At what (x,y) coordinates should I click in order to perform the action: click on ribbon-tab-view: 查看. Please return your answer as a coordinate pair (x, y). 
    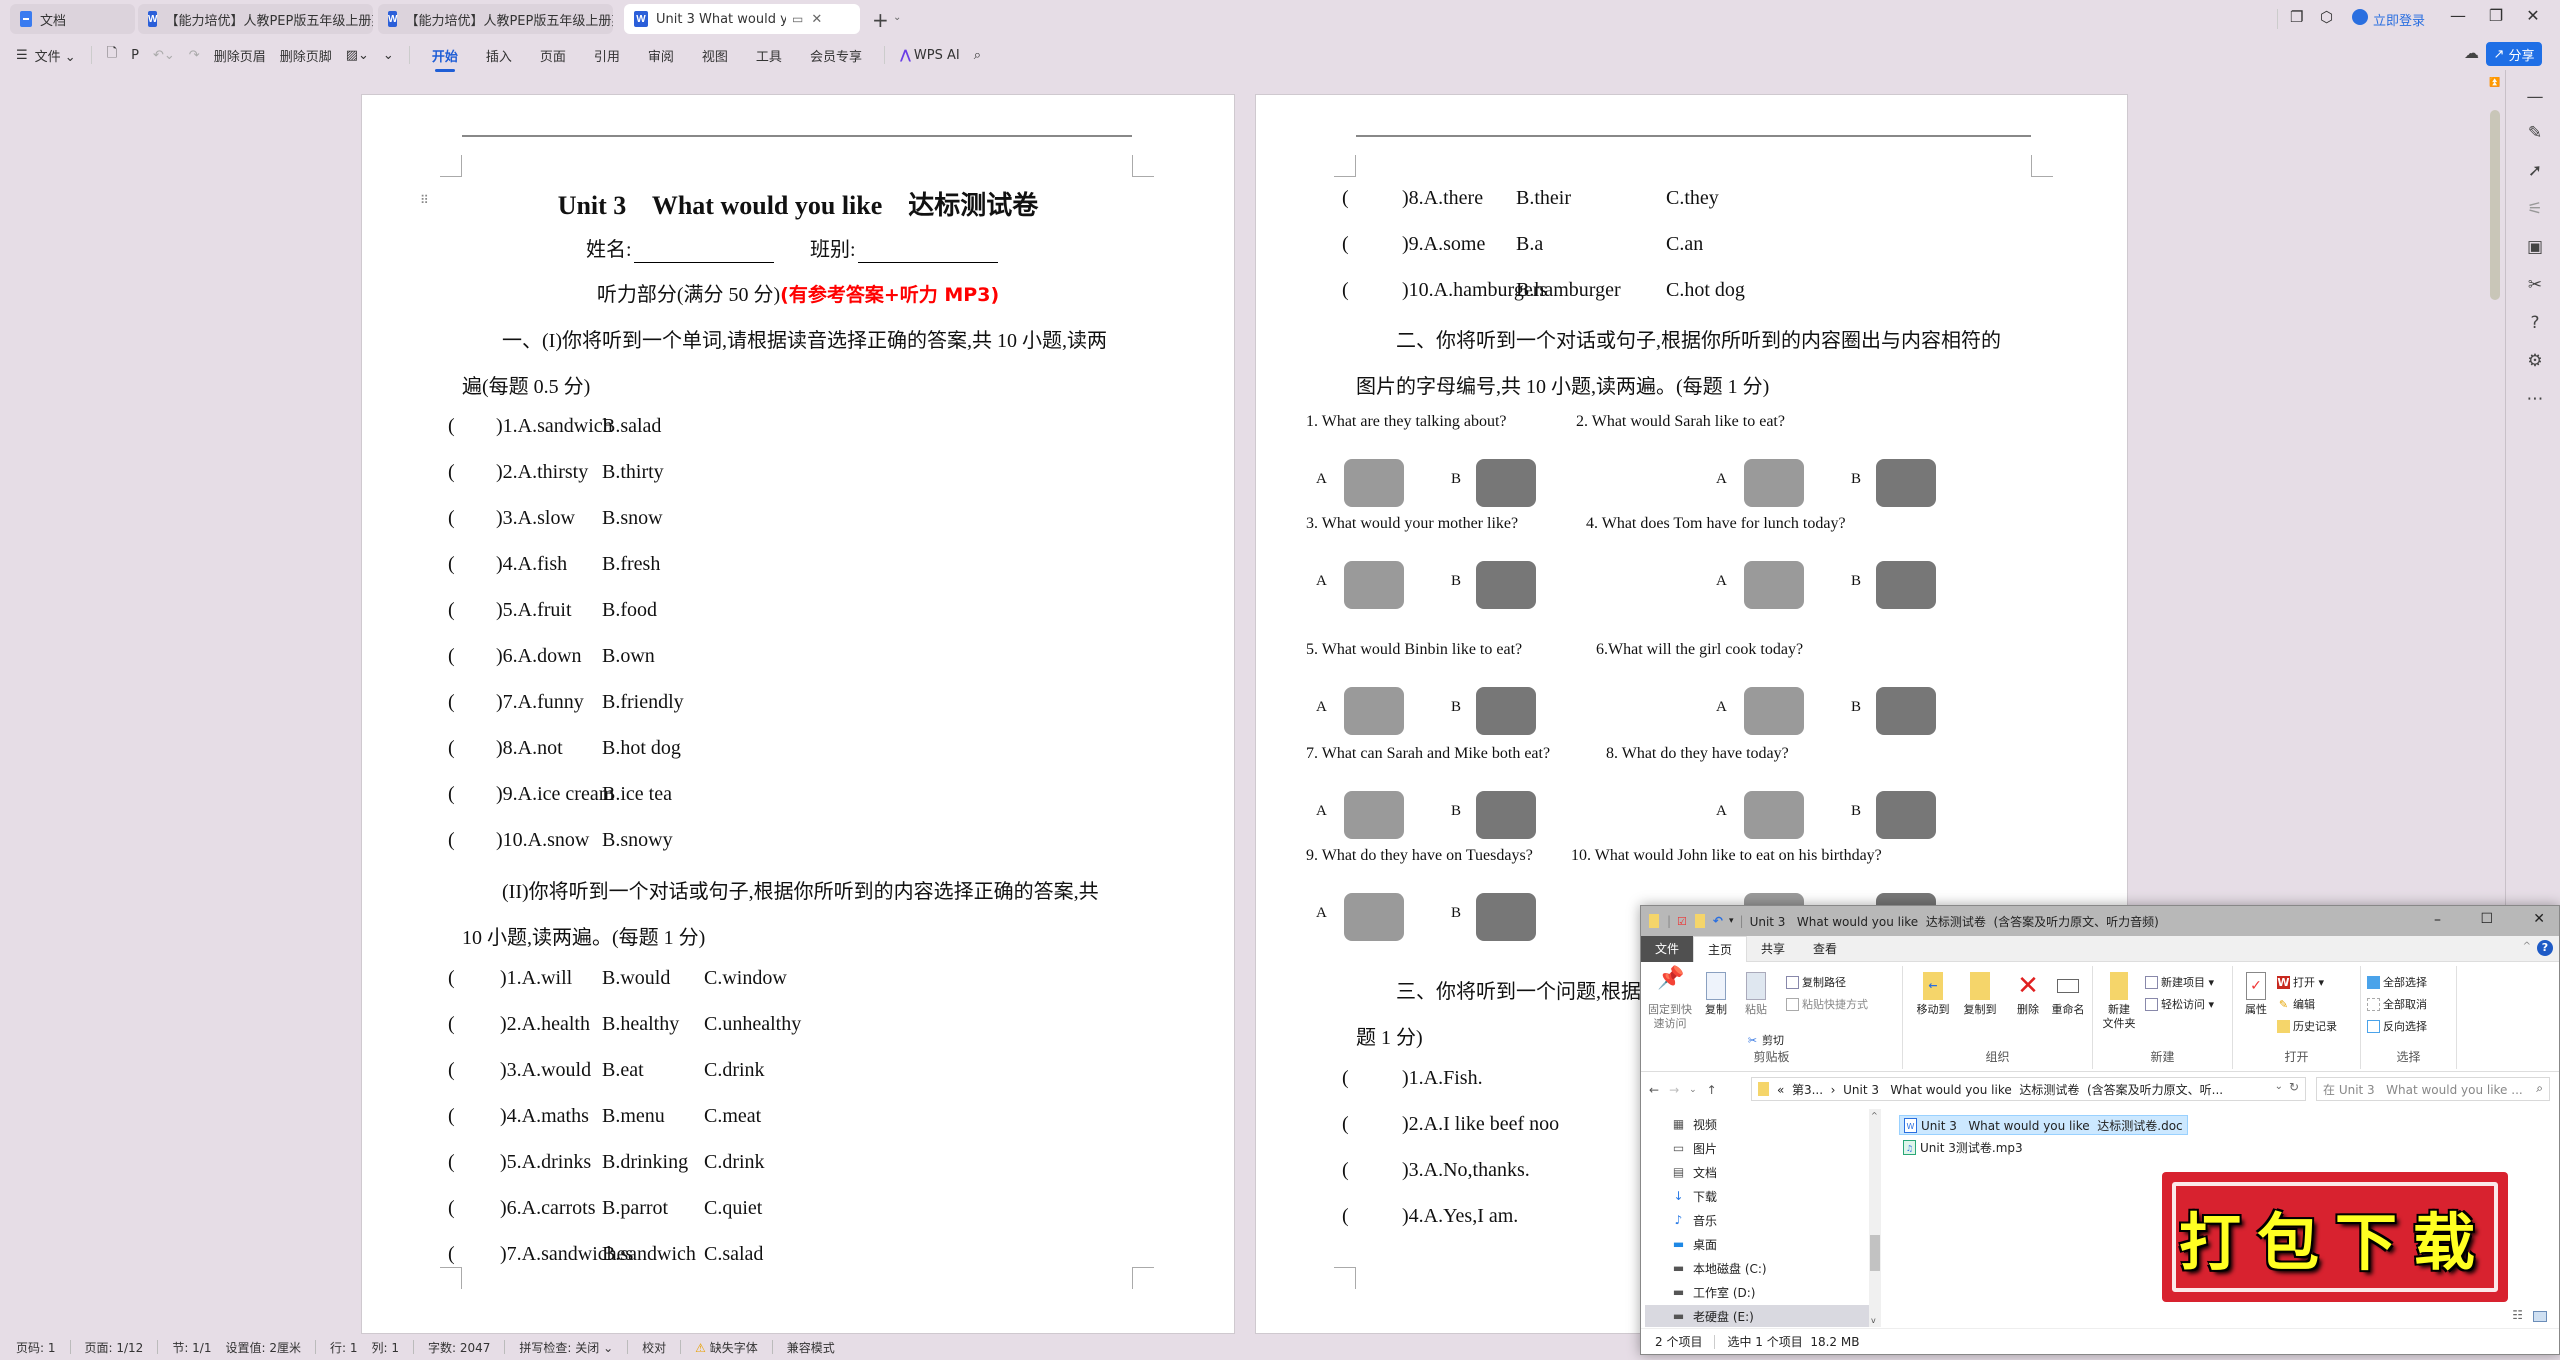
    Looking at the image, I should click on (1825, 949).